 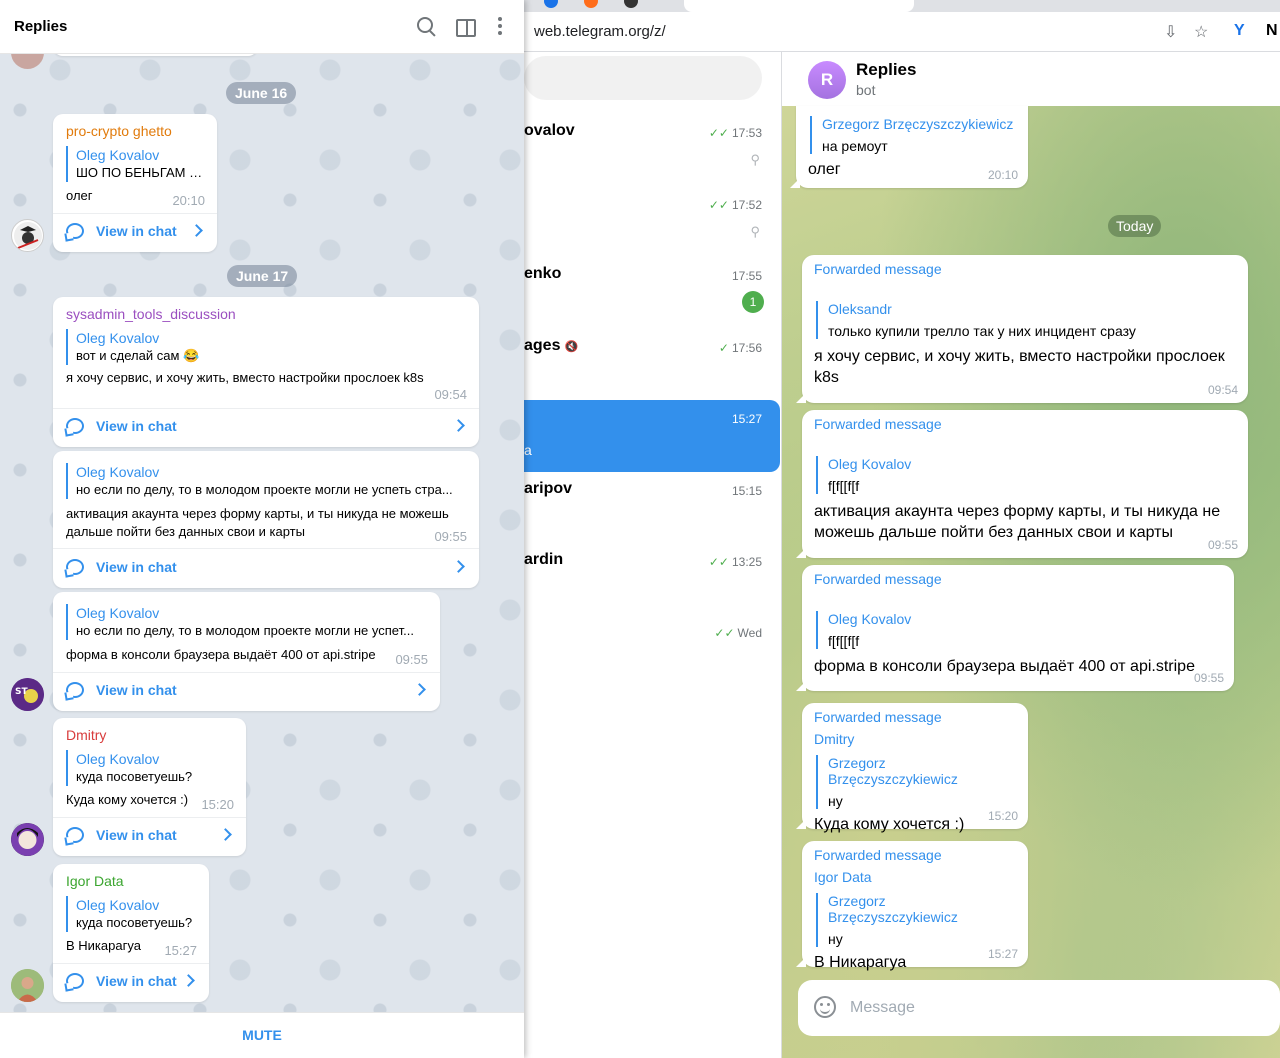 What do you see at coordinates (746, 419) in the screenshot?
I see `chat-time: 15:27` at bounding box center [746, 419].